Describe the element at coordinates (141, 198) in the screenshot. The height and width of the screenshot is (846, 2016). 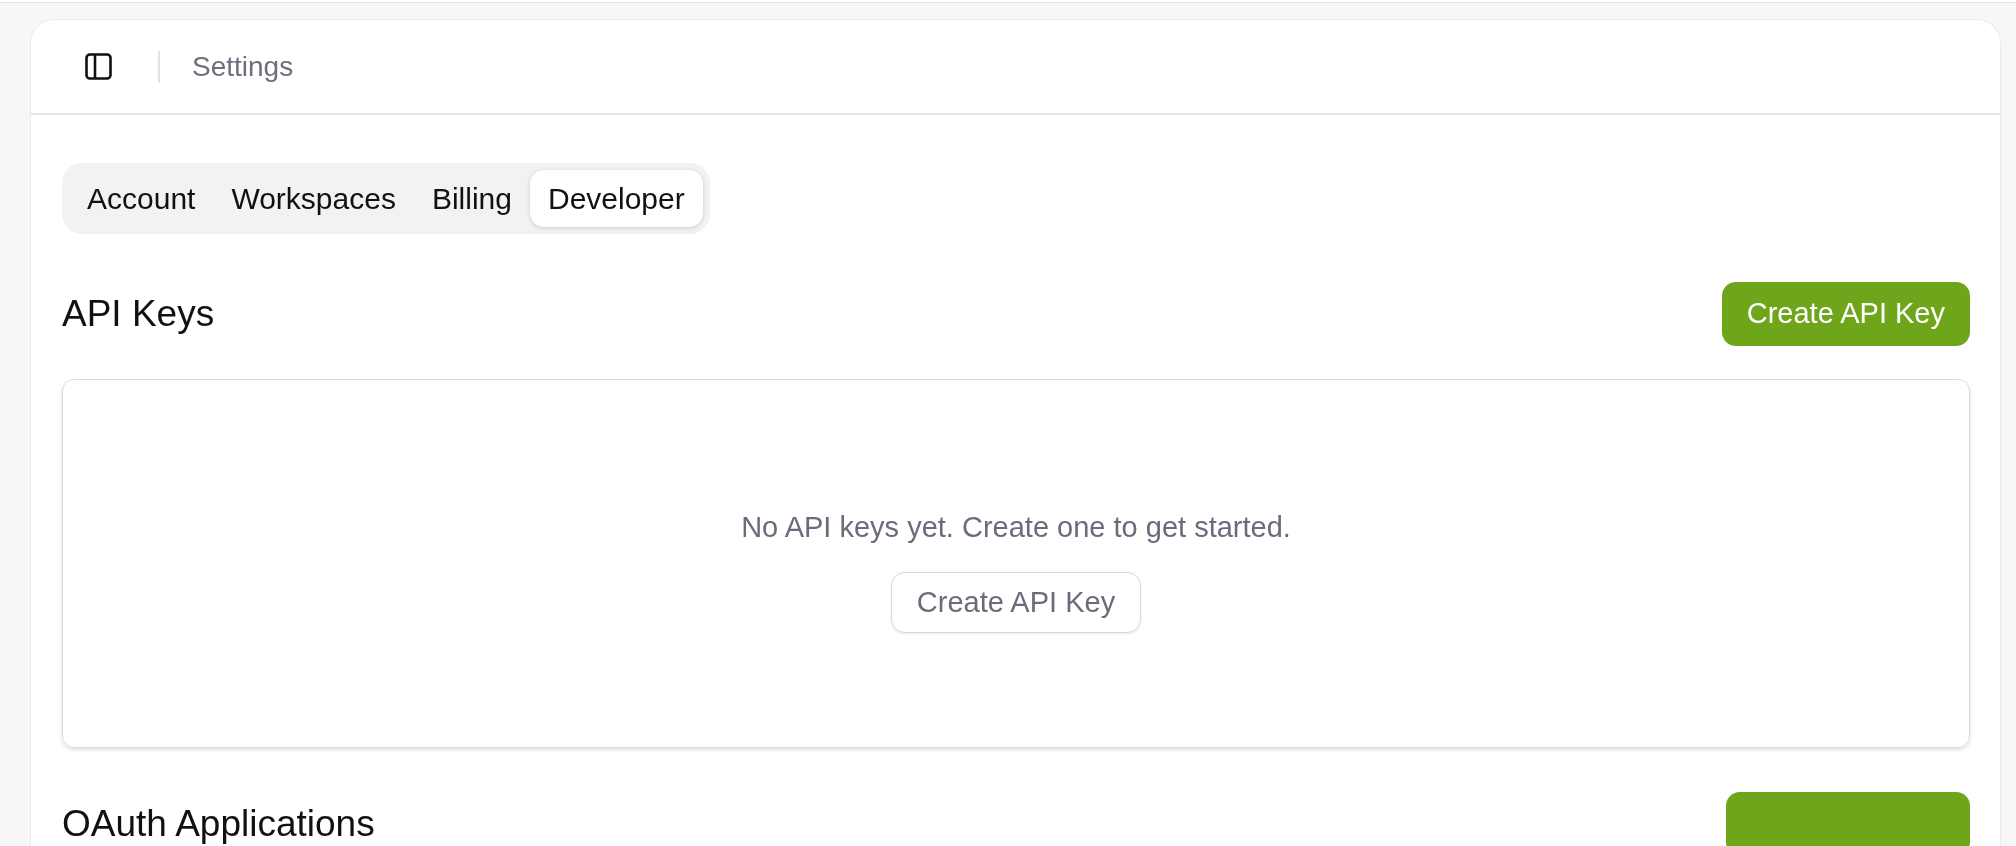
I see `tab: Account` at that location.